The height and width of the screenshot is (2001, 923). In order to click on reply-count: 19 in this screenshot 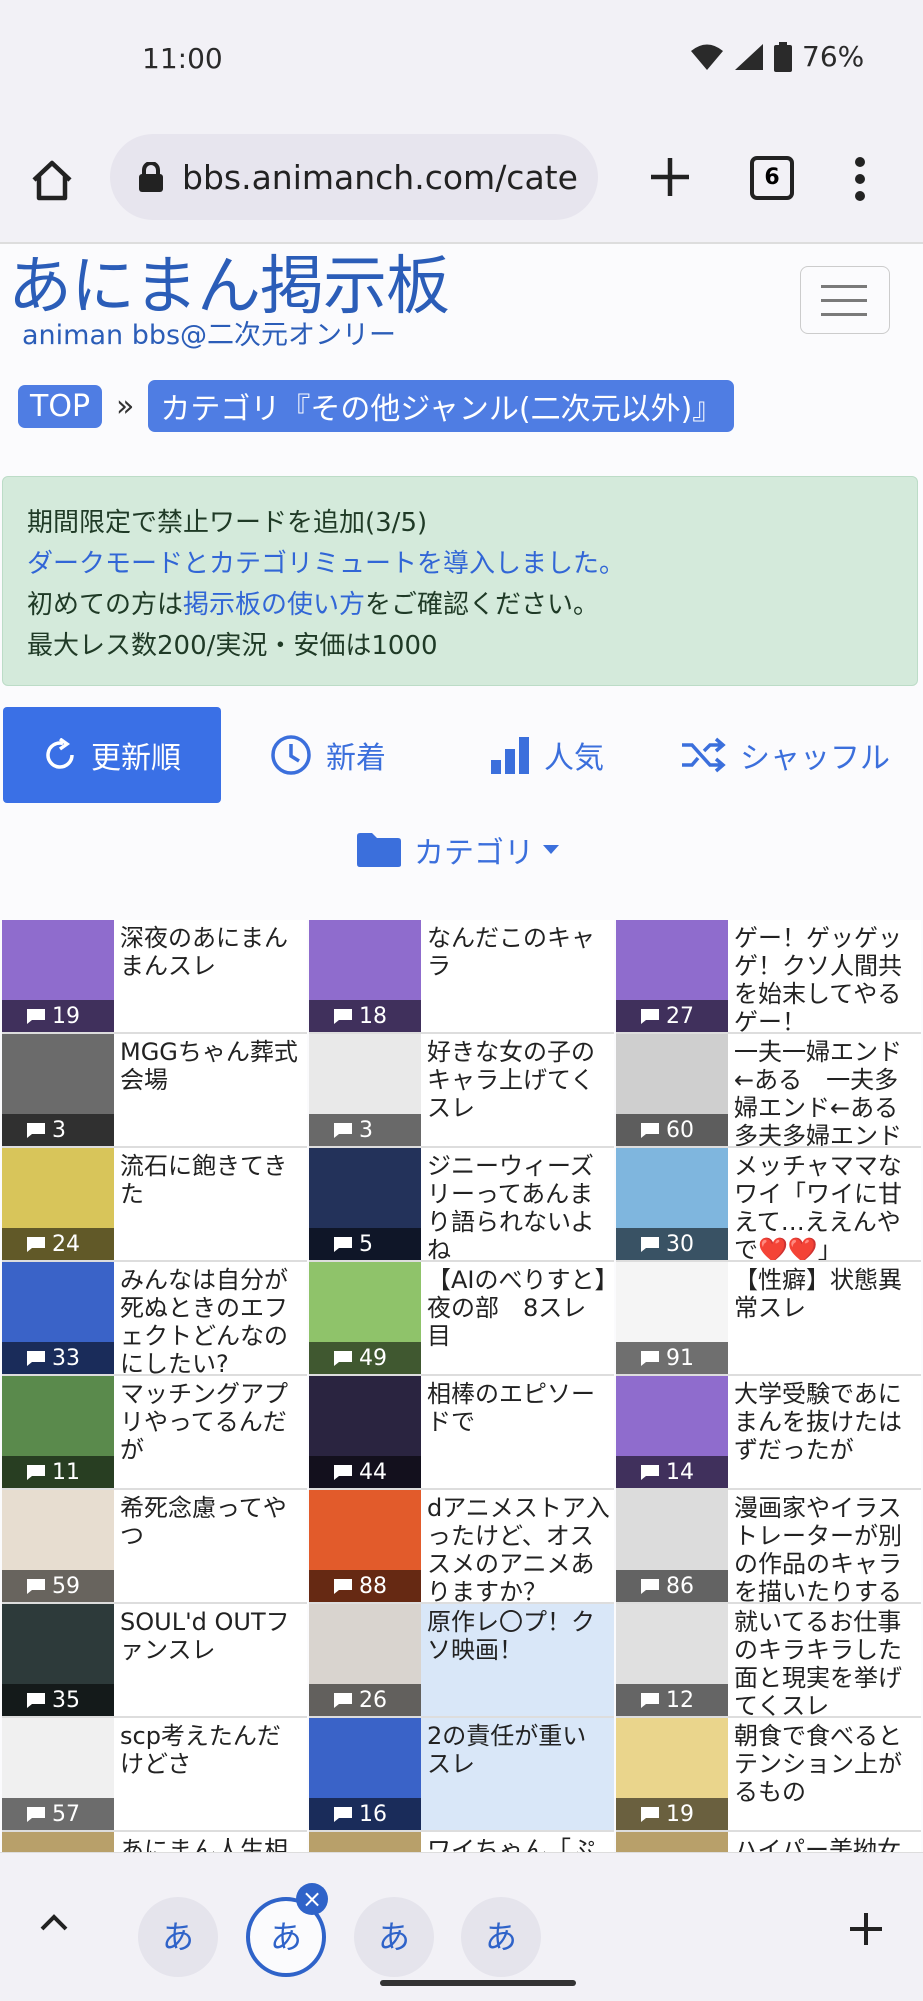, I will do `click(66, 1016)`.